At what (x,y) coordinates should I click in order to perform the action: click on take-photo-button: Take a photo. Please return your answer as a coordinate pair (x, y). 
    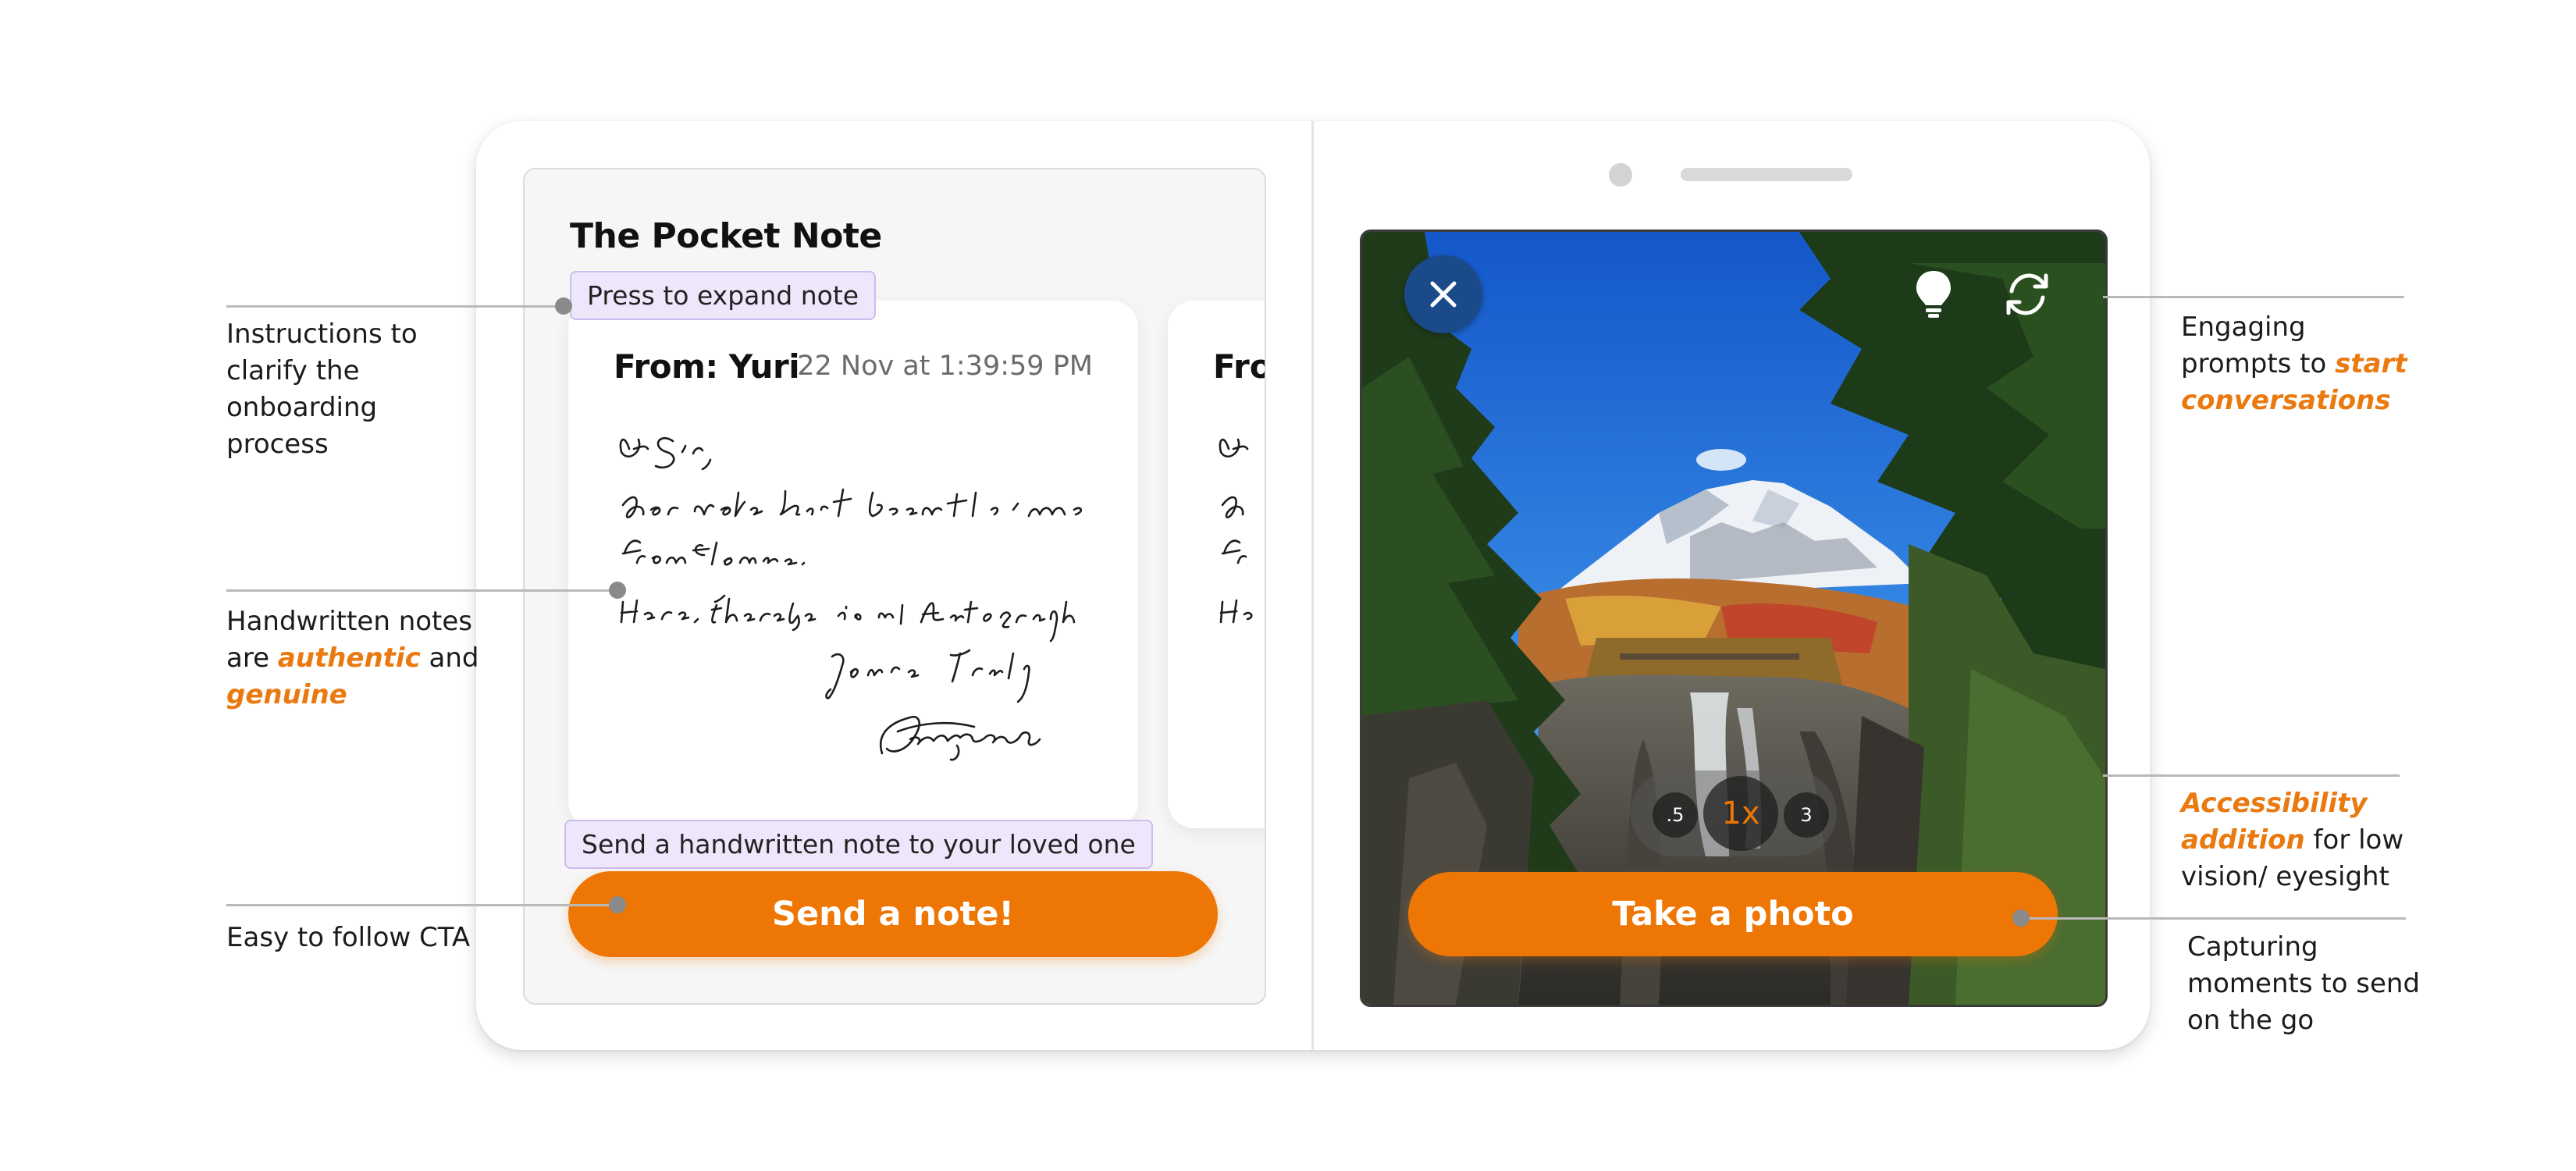
    Looking at the image, I should click on (1733, 914).